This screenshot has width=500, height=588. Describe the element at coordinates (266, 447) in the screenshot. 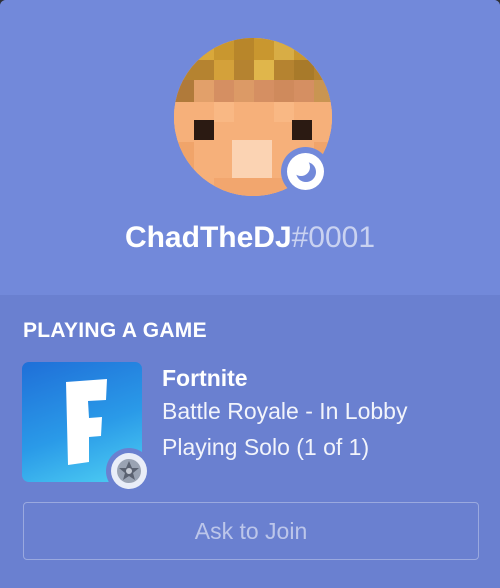

I see `game-state: Playing Solo (1 of 1)` at that location.